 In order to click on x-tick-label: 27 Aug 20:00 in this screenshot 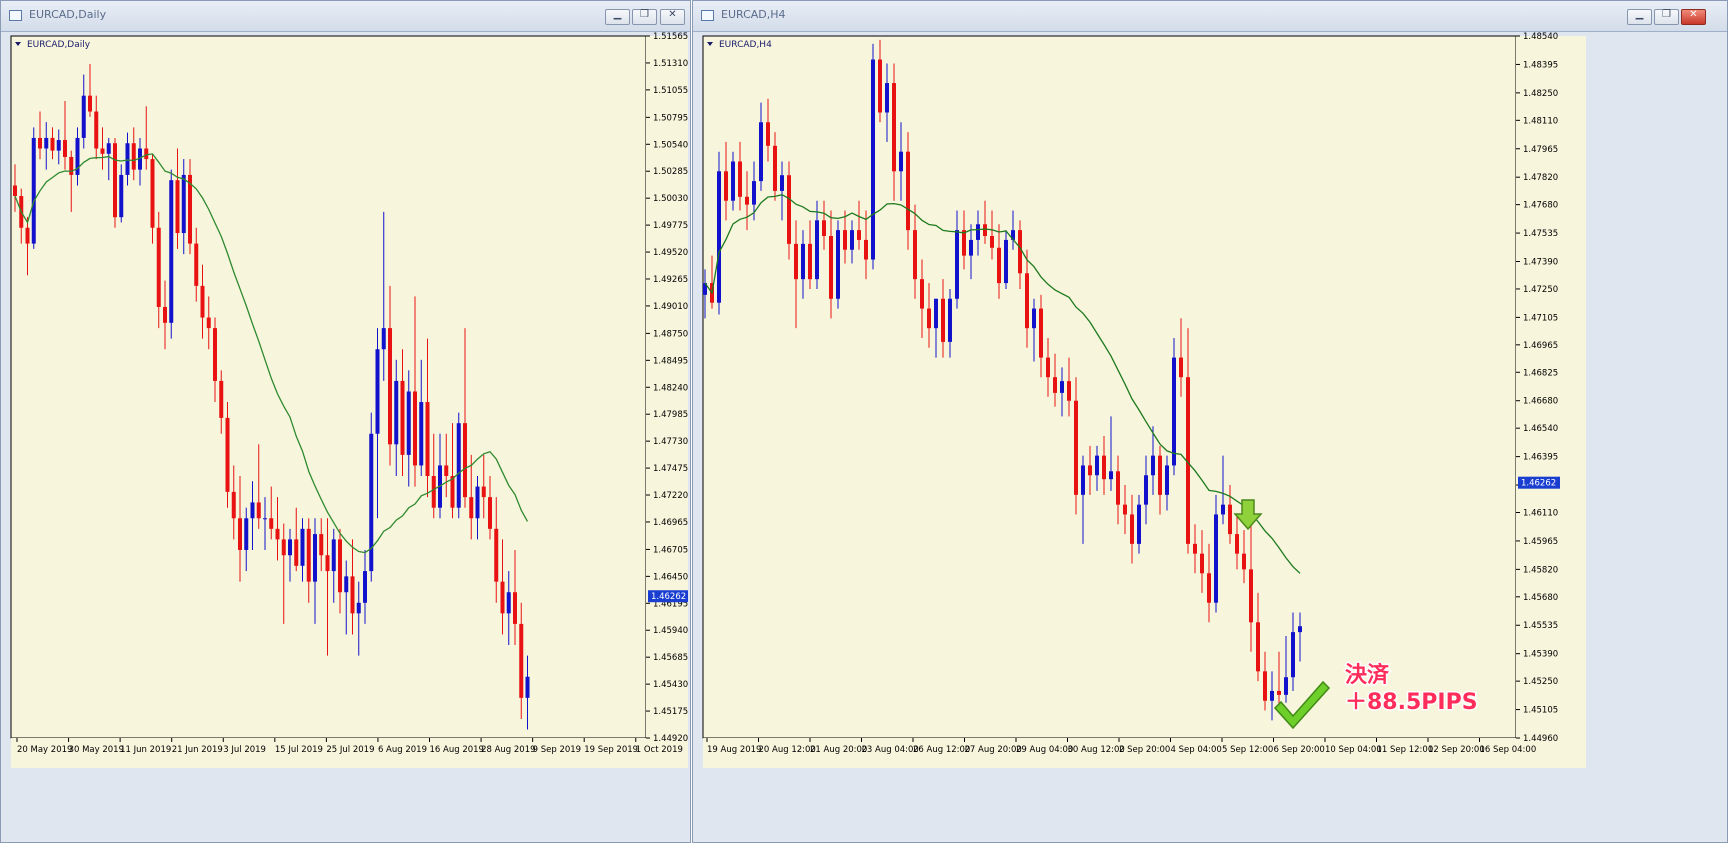, I will do `click(993, 750)`.